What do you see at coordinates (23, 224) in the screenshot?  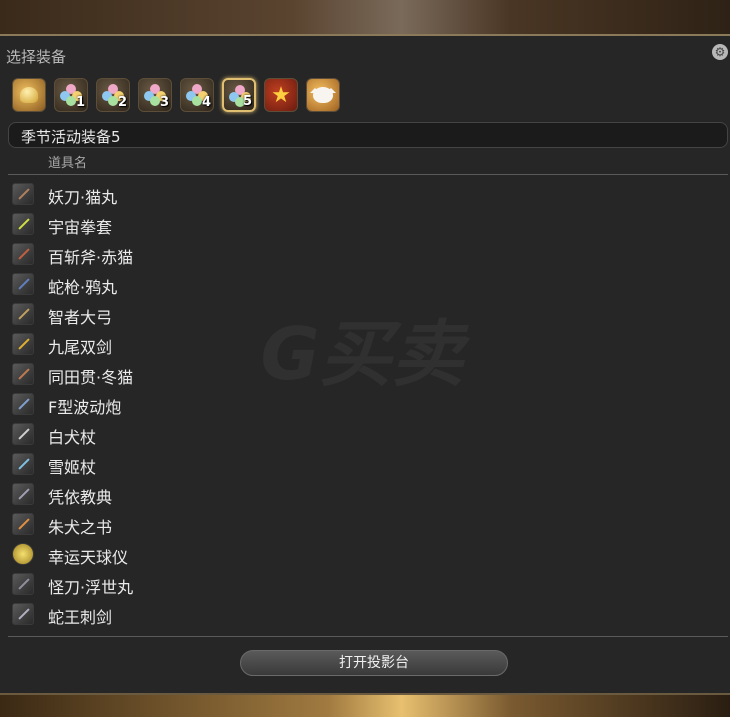 I see `fist-weapon-icon` at bounding box center [23, 224].